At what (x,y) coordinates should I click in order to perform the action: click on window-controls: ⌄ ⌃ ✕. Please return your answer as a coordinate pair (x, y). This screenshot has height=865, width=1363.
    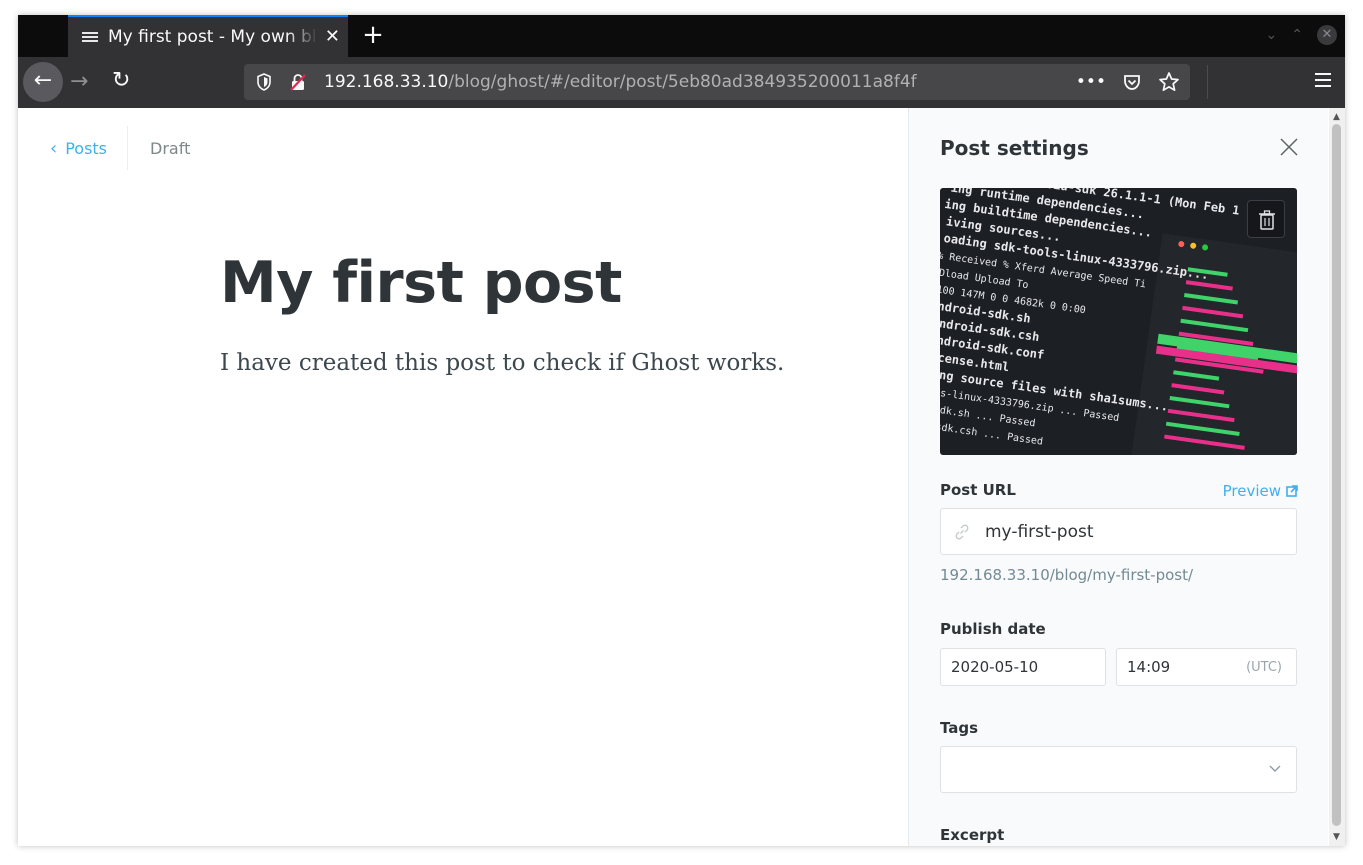
    Looking at the image, I should click on (1301, 35).